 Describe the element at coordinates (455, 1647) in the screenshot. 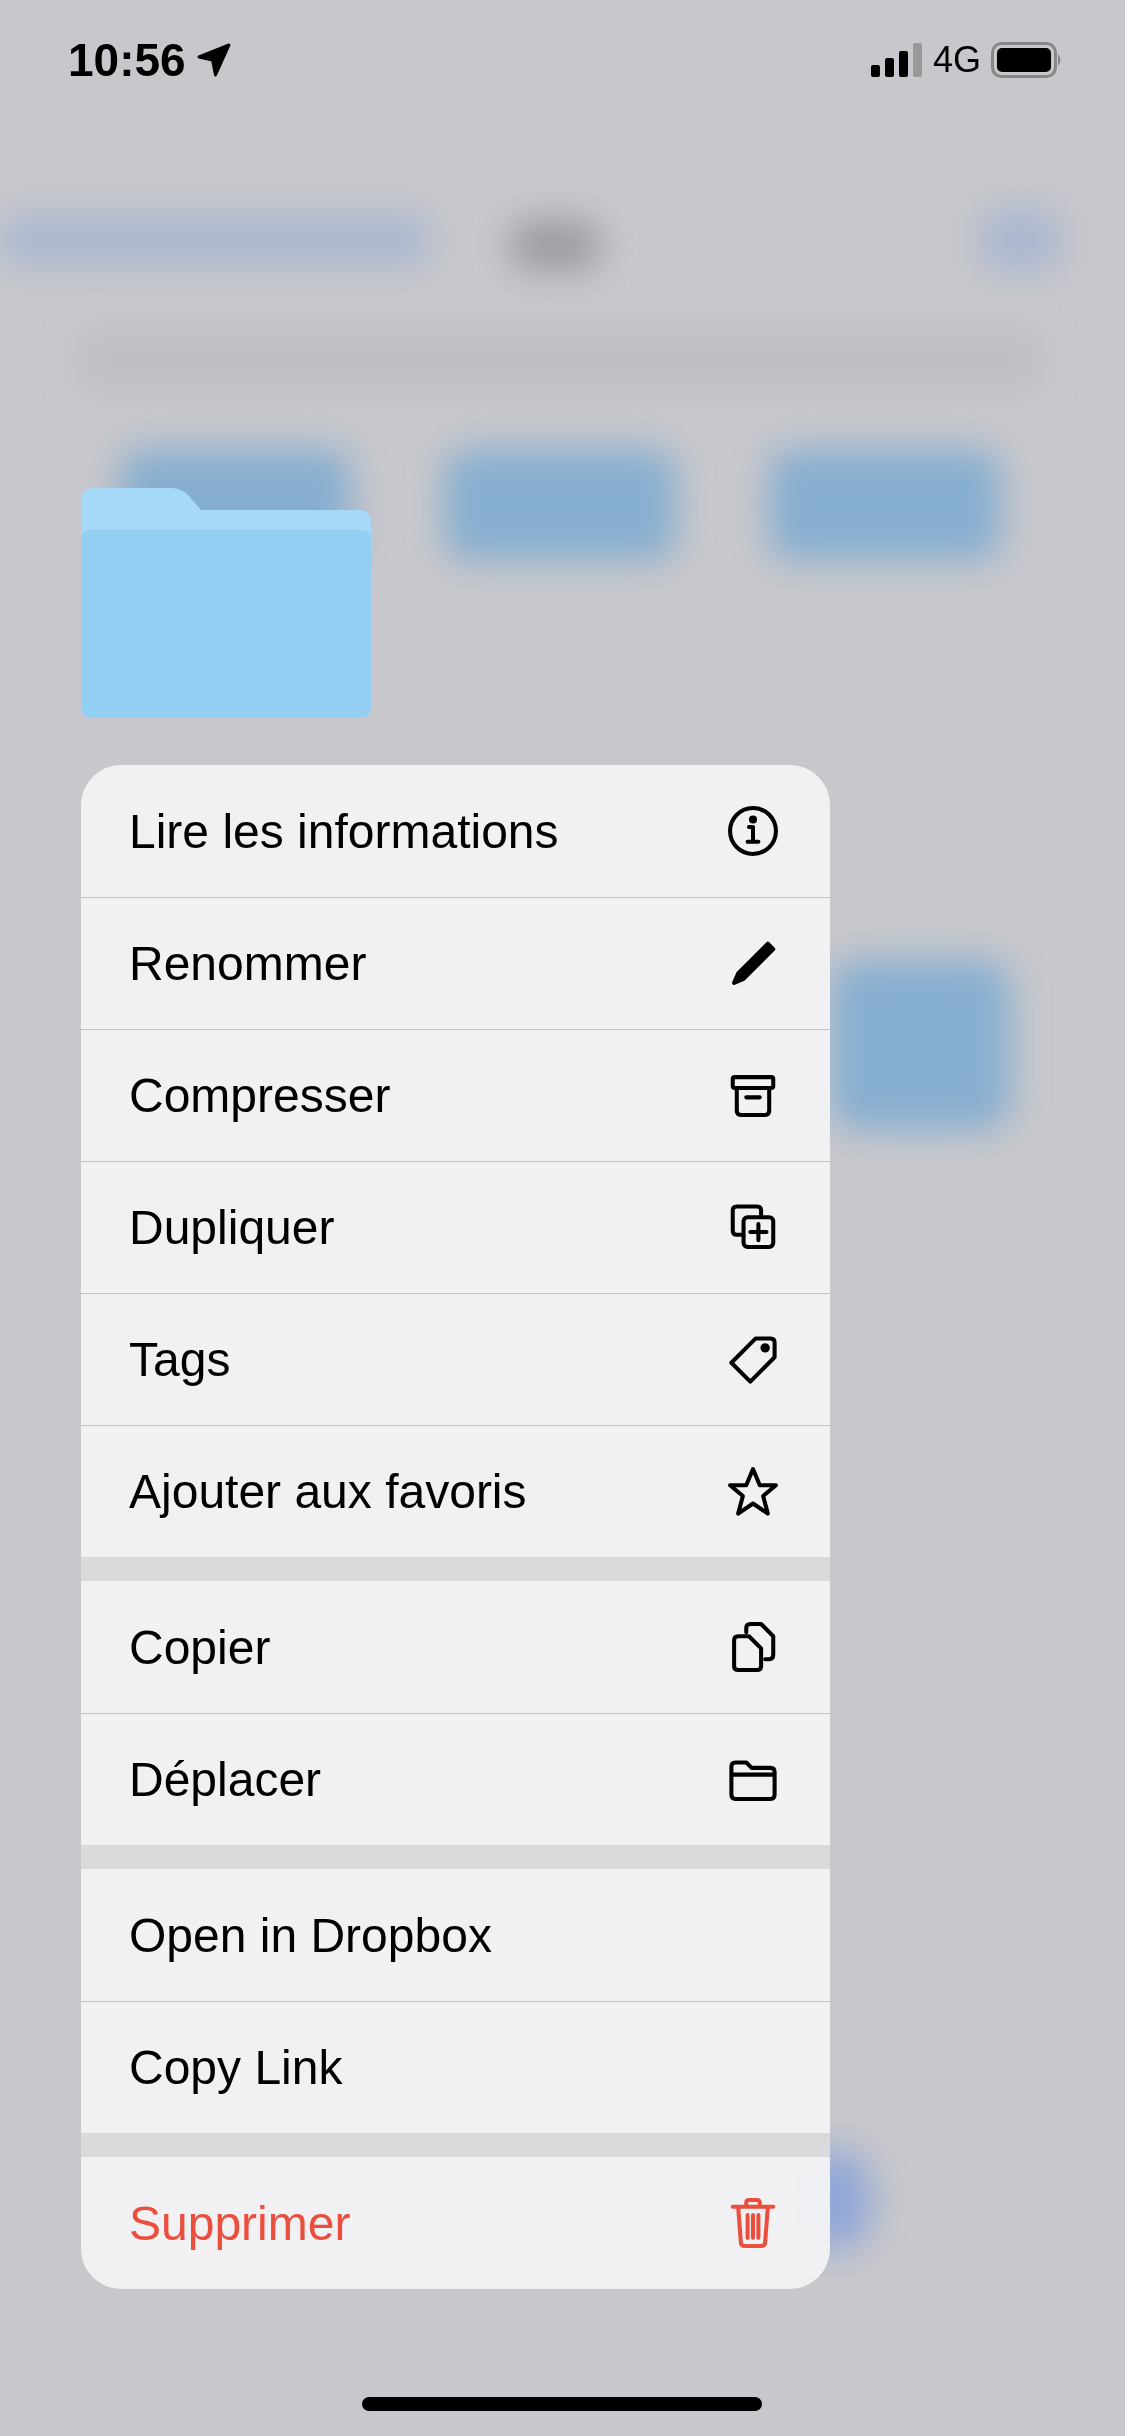

I see `menu-item: Copier` at that location.